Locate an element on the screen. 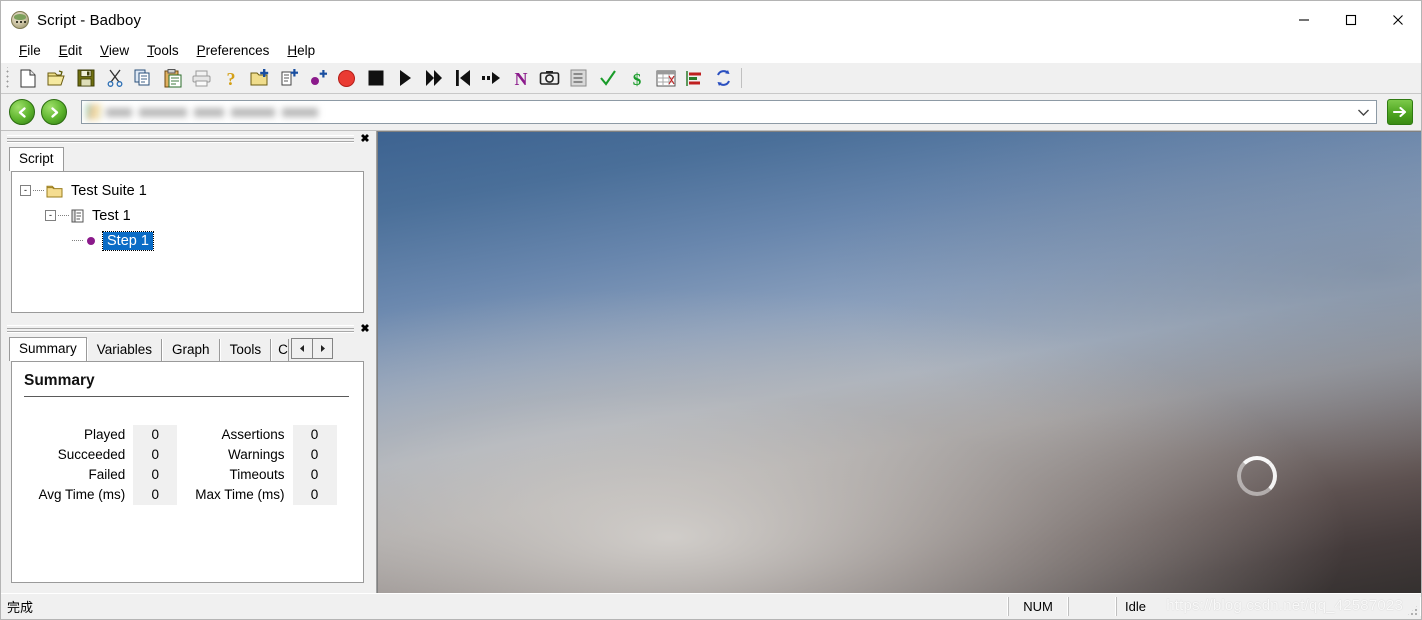 Image resolution: width=1422 pixels, height=620 pixels. script-tree-panel: - Test Suite 1 - Test 1 Step 1 is located at coordinates (187, 242).